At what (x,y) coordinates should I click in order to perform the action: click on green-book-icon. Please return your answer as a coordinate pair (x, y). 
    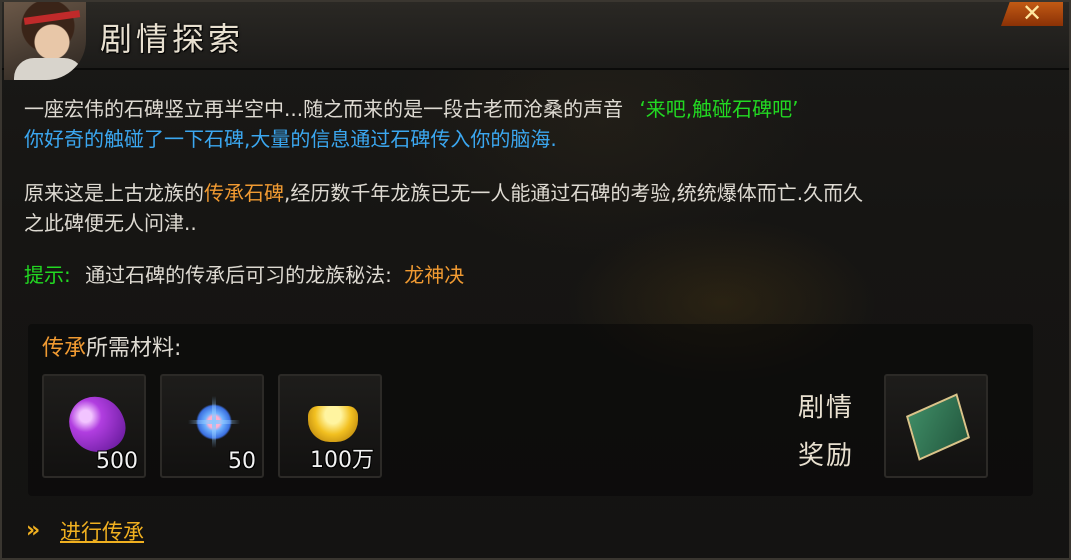
    Looking at the image, I should click on (938, 427).